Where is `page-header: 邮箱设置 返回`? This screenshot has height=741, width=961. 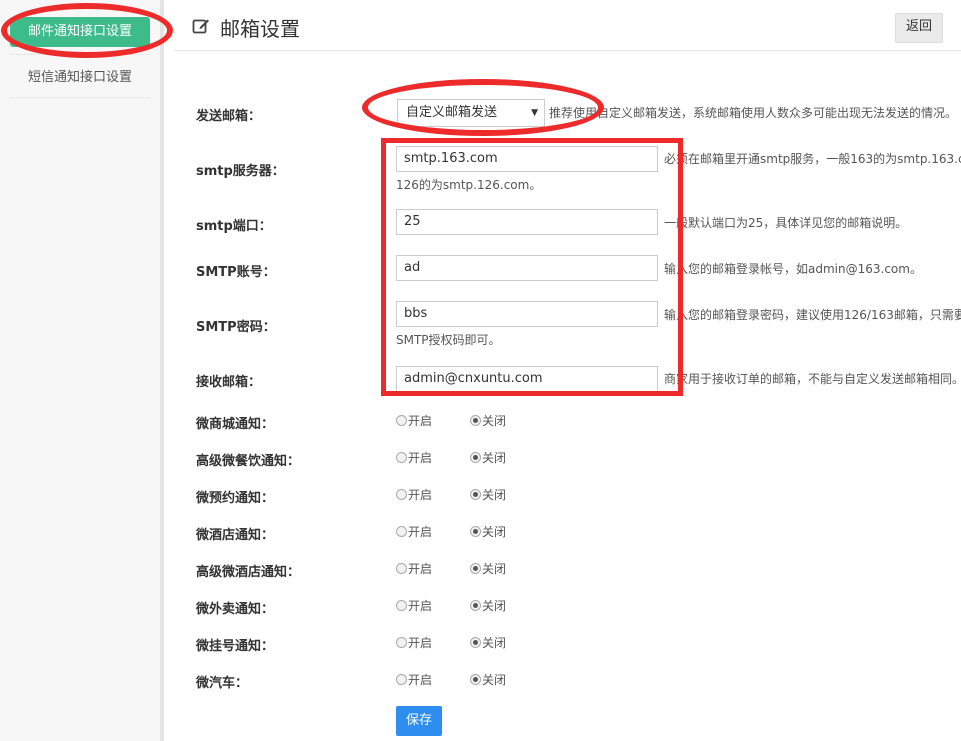
page-header: 邮箱设置 返回 is located at coordinates (567, 25).